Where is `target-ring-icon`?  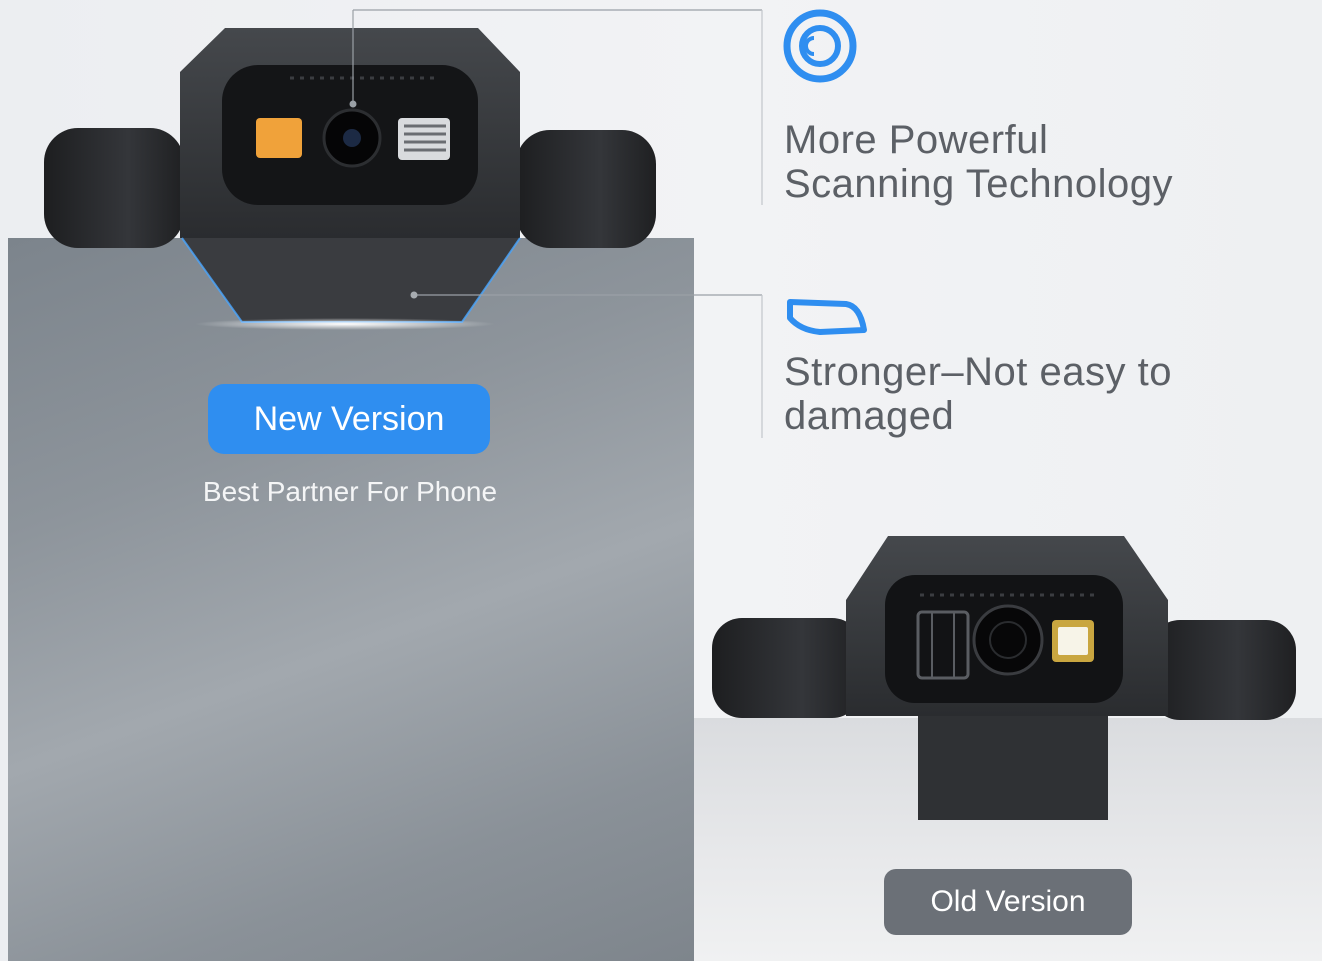
target-ring-icon is located at coordinates (820, 46).